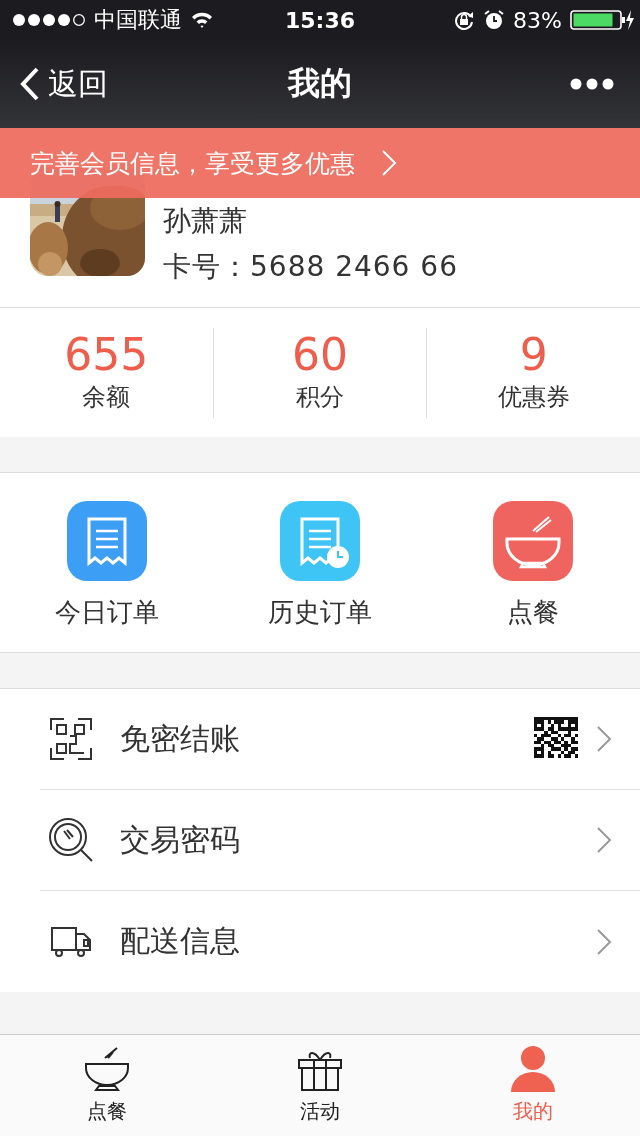  What do you see at coordinates (320, 83) in the screenshot?
I see `page-title: 我的` at bounding box center [320, 83].